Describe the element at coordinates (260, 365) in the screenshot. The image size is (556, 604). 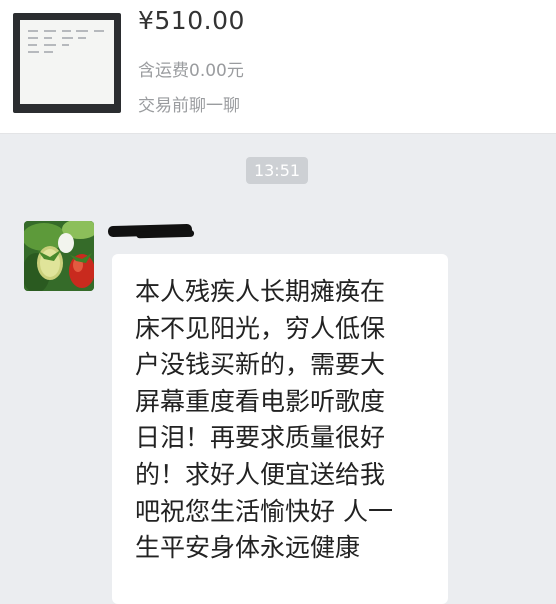
I see `message-line: 户没钱买新的，需要大` at that location.